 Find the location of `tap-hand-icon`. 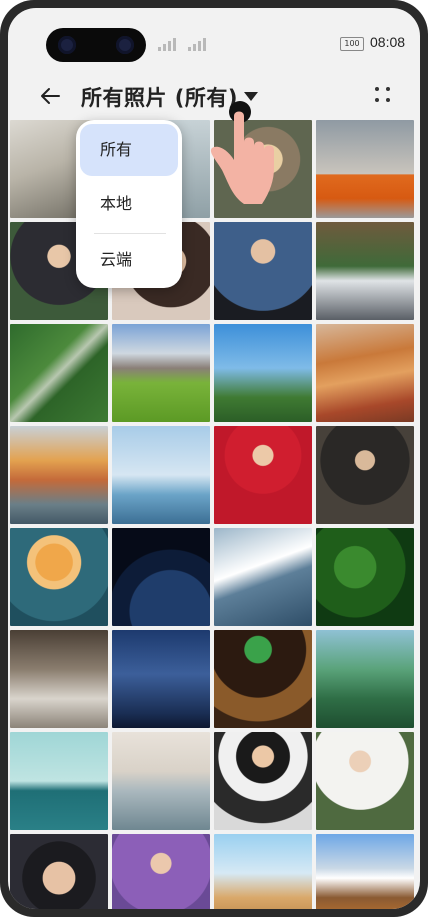

tap-hand-icon is located at coordinates (242, 152).